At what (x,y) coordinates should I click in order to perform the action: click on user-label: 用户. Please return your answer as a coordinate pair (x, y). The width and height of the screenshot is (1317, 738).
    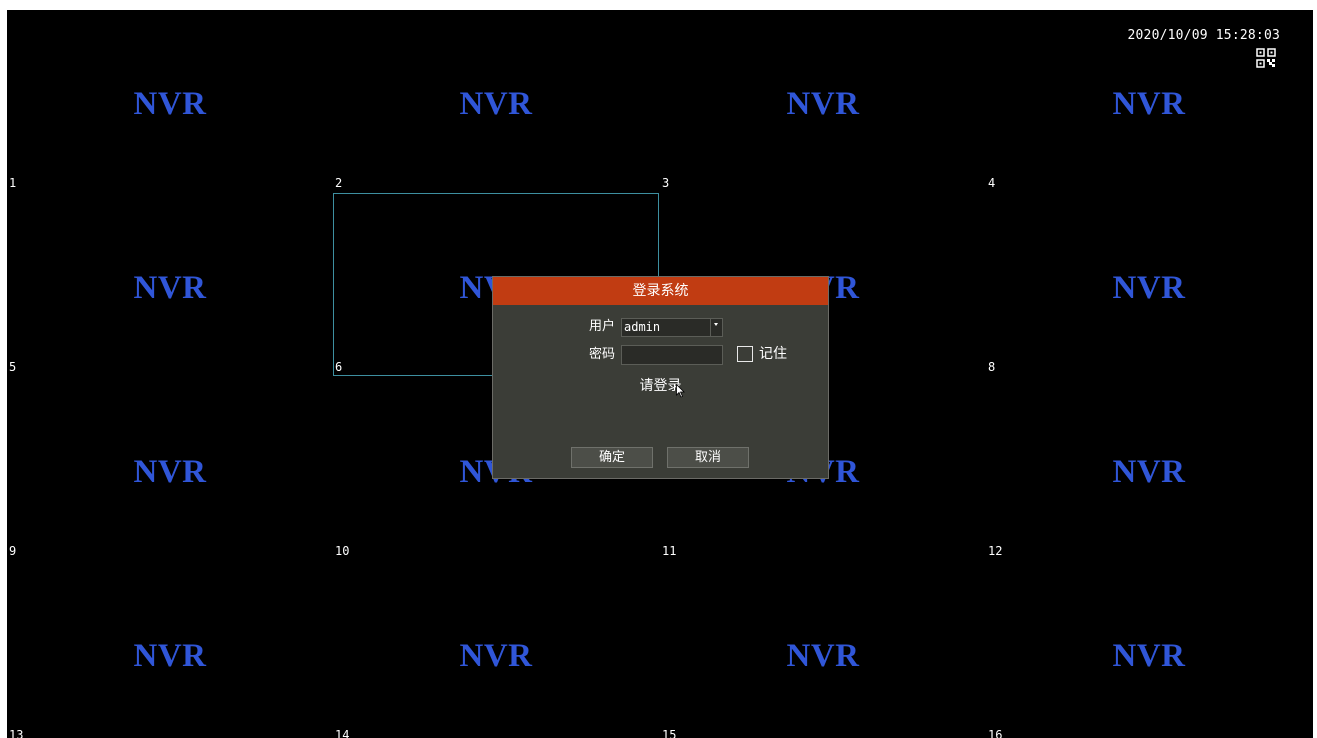
    Looking at the image, I should click on (602, 326).